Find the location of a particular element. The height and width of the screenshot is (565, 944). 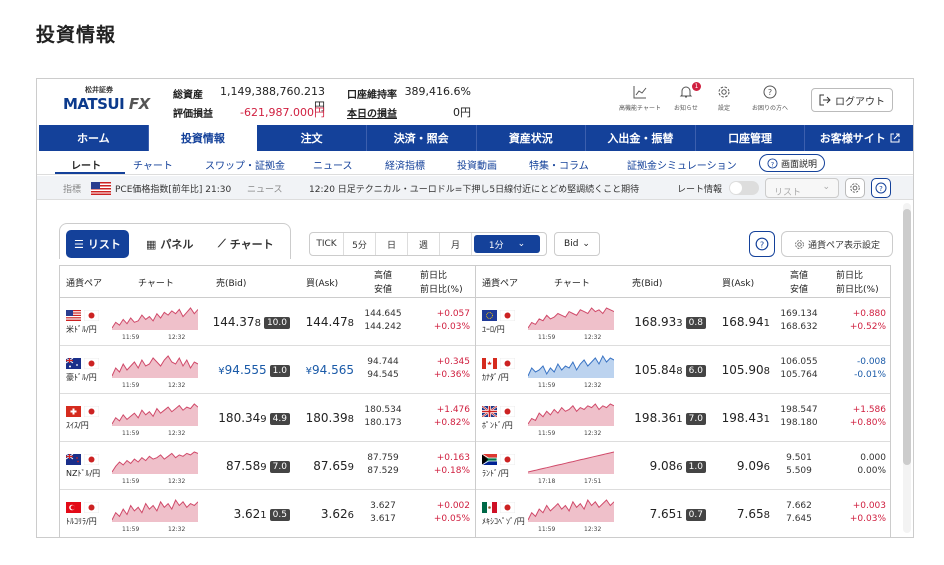

interval-1min-select: 1分 ⌄ is located at coordinates (507, 244).